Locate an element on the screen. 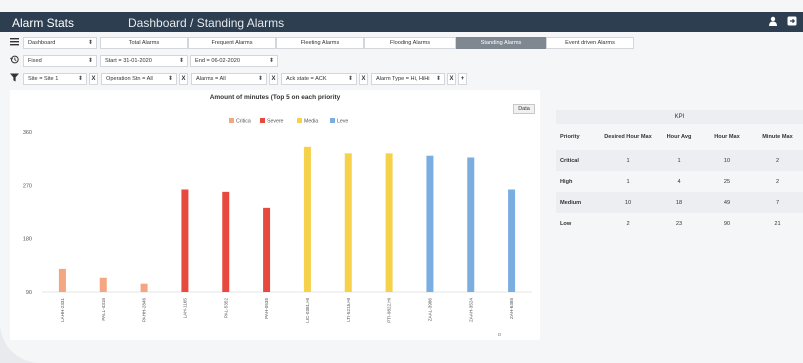 Image resolution: width=803 pixels, height=363 pixels. kpi-cell: 18 is located at coordinates (679, 202).